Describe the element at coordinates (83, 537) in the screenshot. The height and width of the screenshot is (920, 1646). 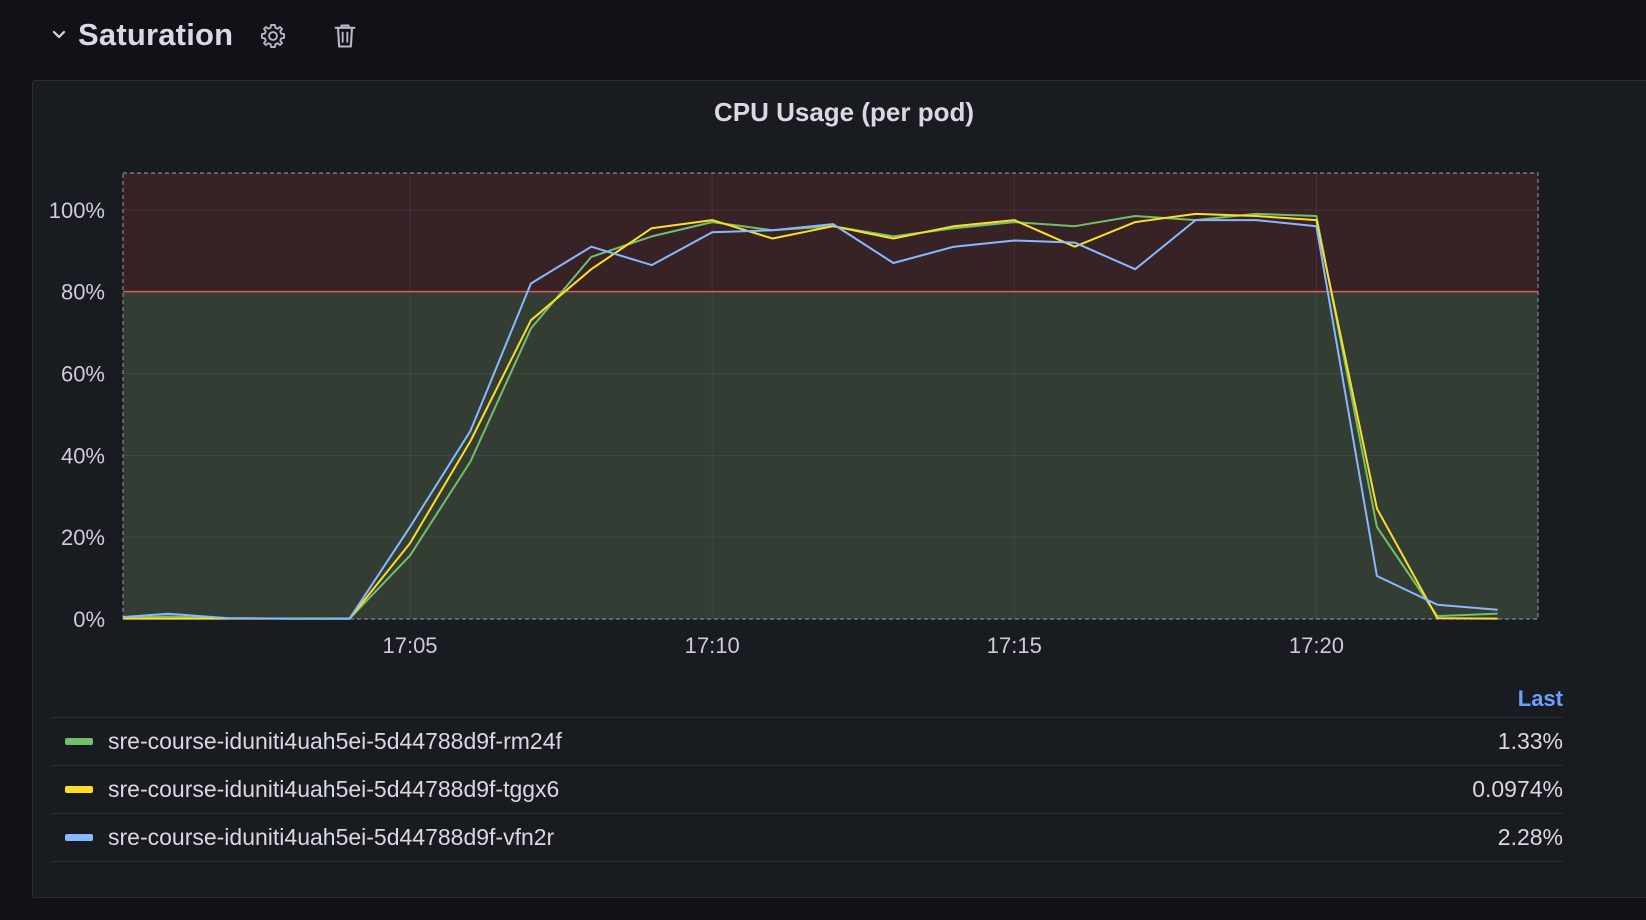
I see `y-tick-label: 20%` at that location.